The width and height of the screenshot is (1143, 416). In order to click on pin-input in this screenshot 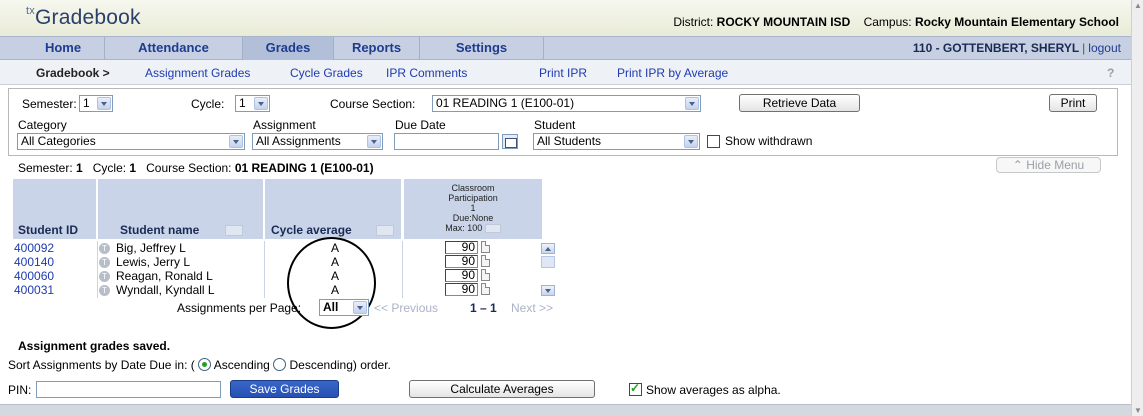, I will do `click(128, 389)`.